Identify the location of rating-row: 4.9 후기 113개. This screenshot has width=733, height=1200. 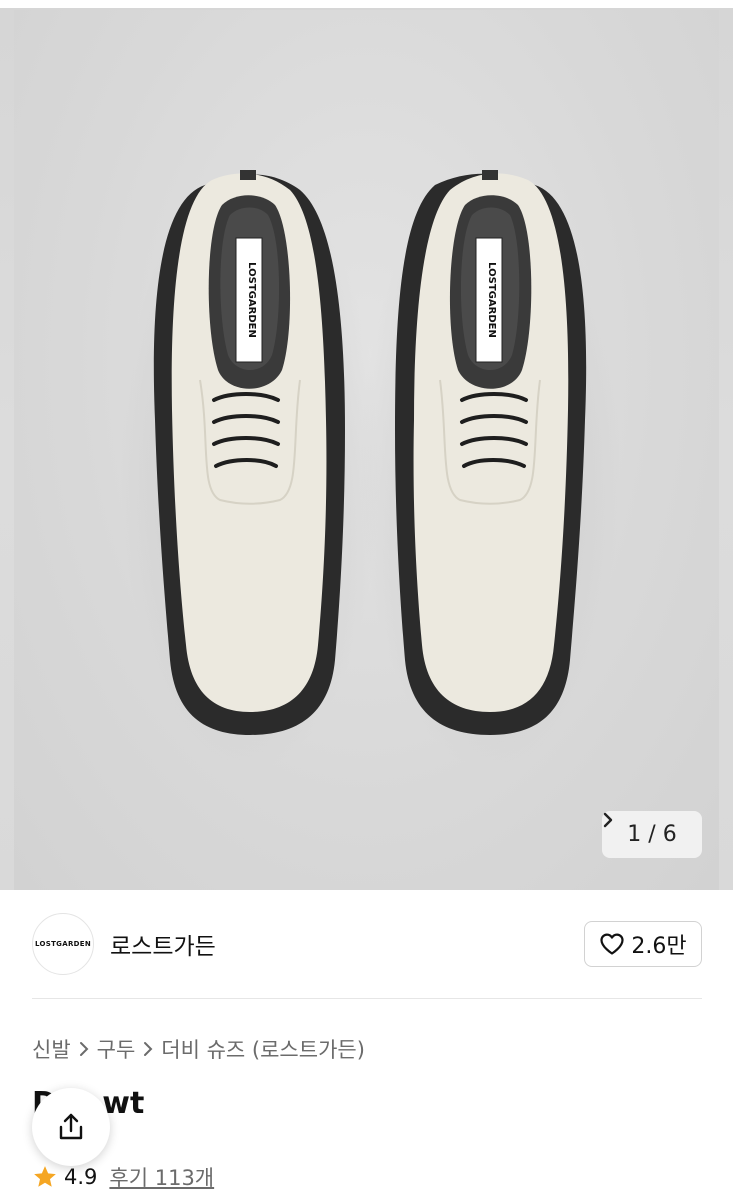
(123, 1177).